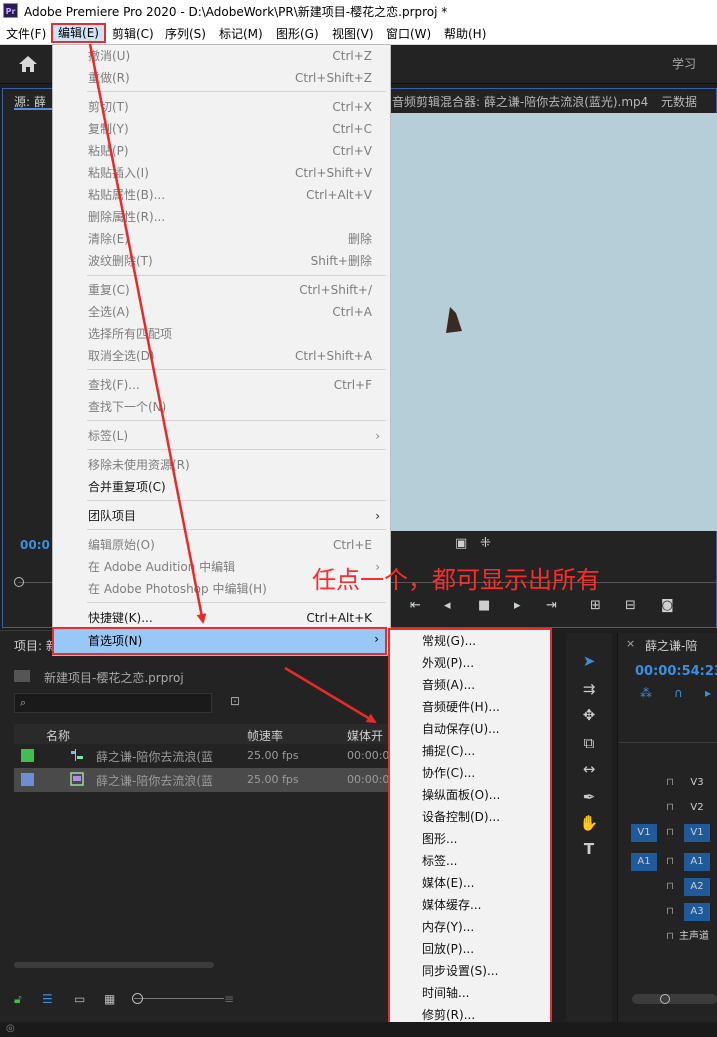  What do you see at coordinates (358, 1029) in the screenshot?
I see `status-bar: ◎` at bounding box center [358, 1029].